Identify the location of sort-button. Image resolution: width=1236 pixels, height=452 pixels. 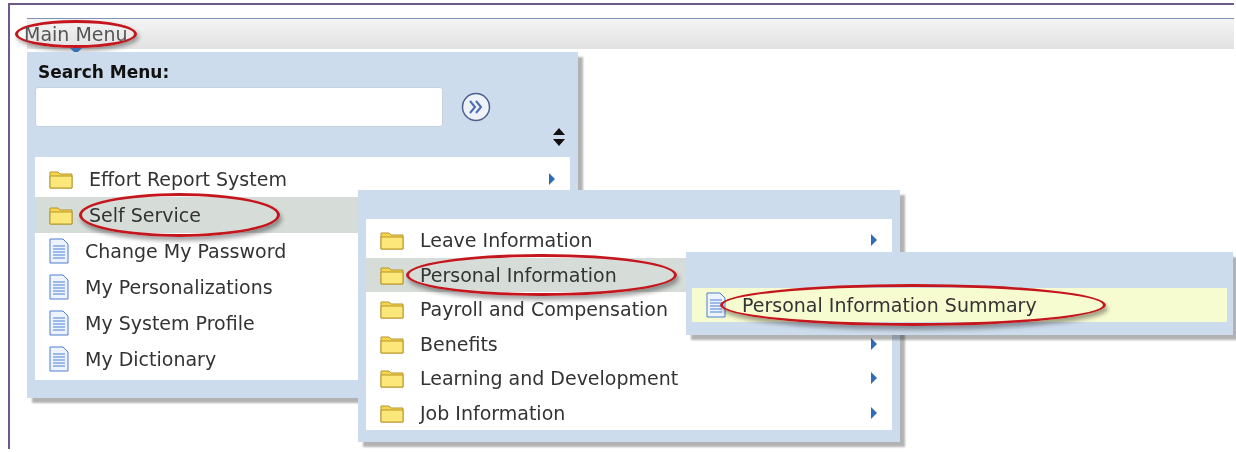
(559, 137).